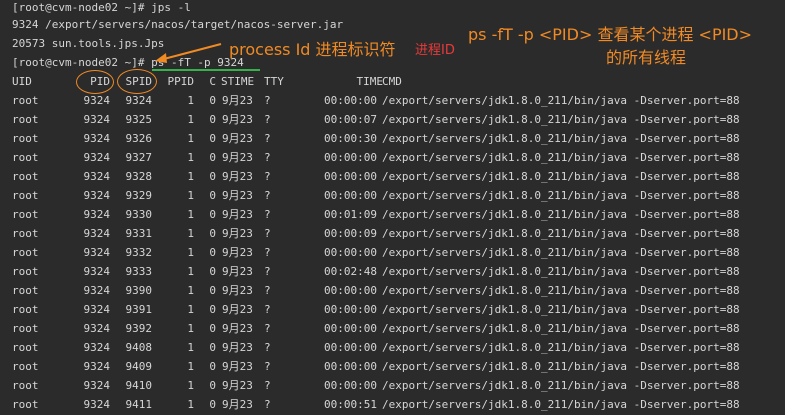 The width and height of the screenshot is (785, 415). Describe the element at coordinates (350, 138) in the screenshot. I see `cell-time: 00:00:30` at that location.